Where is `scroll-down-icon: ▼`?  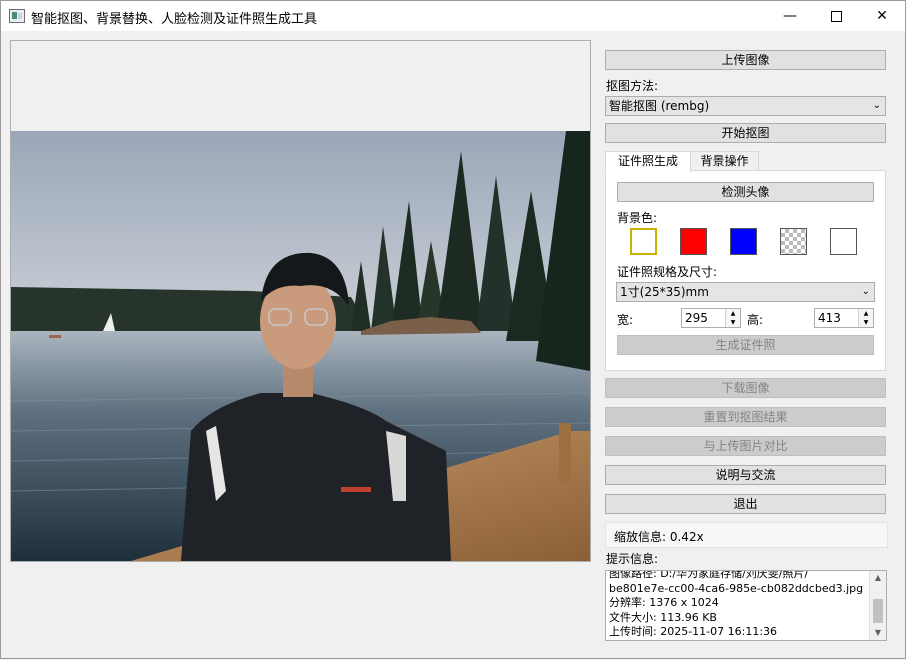 scroll-down-icon: ▼ is located at coordinates (878, 633).